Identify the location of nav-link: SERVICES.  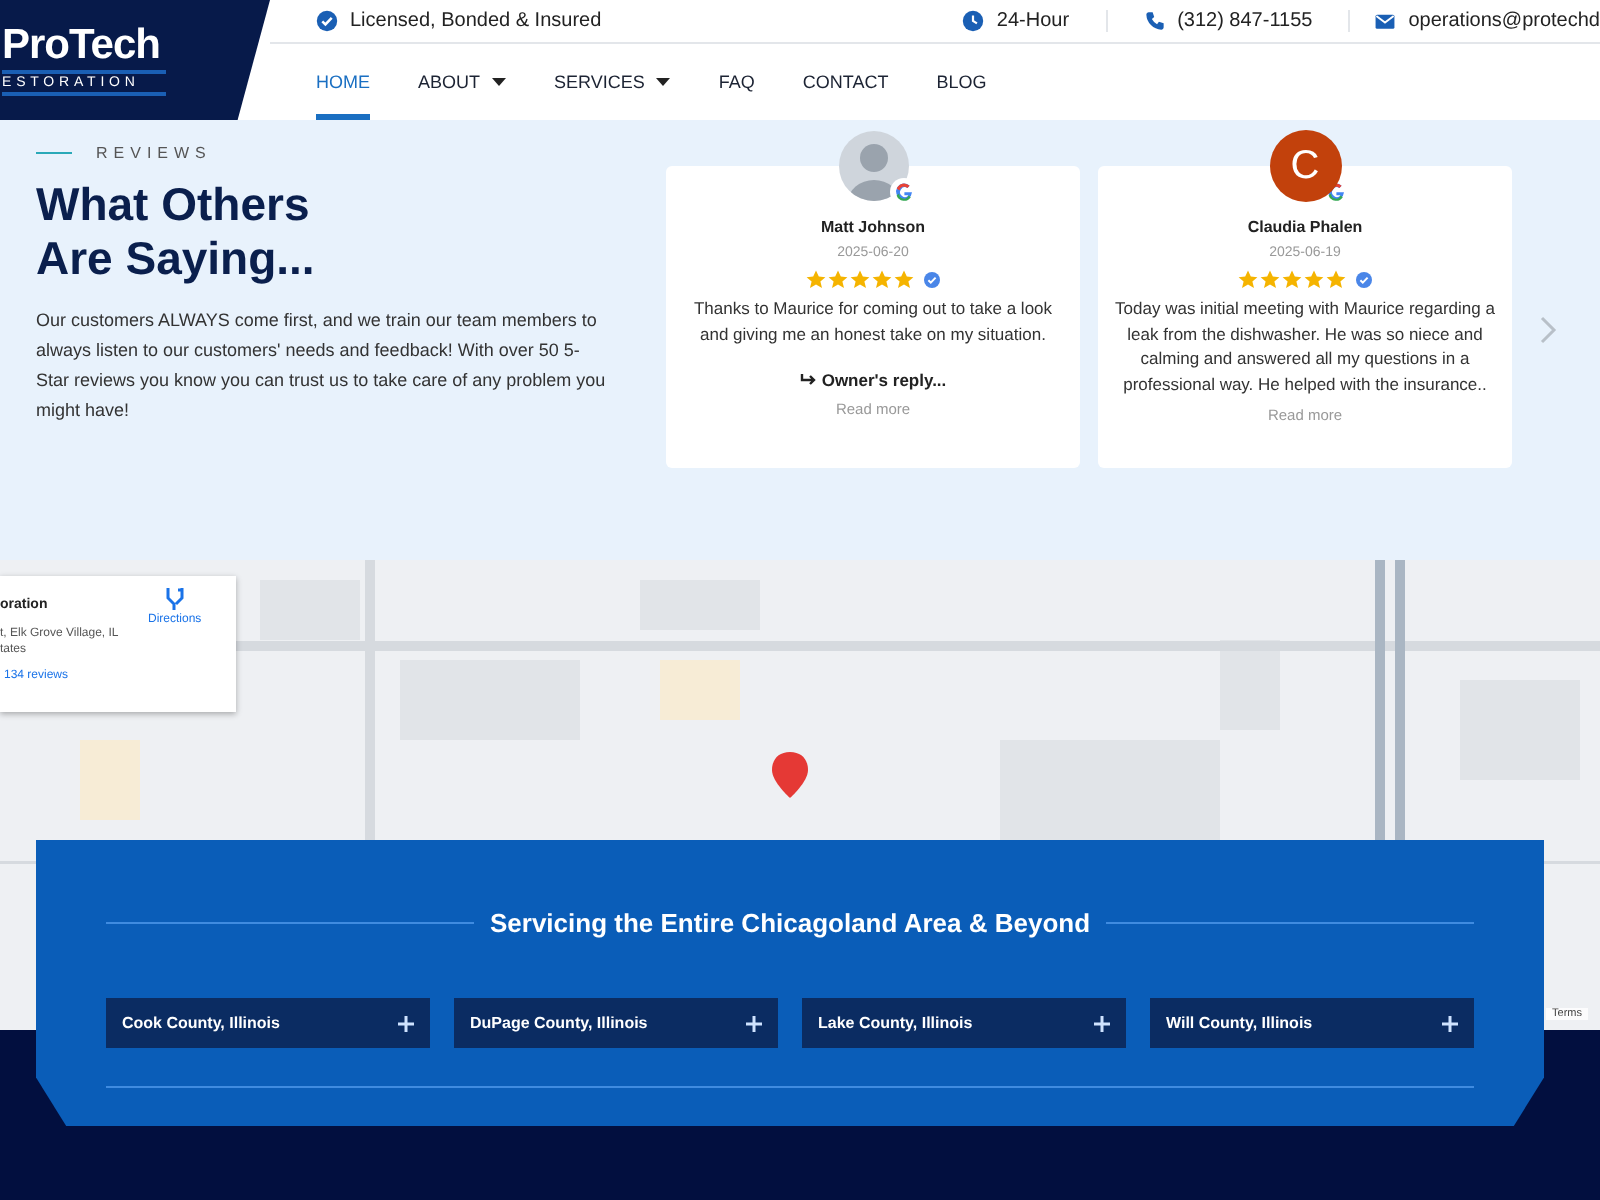
(612, 82).